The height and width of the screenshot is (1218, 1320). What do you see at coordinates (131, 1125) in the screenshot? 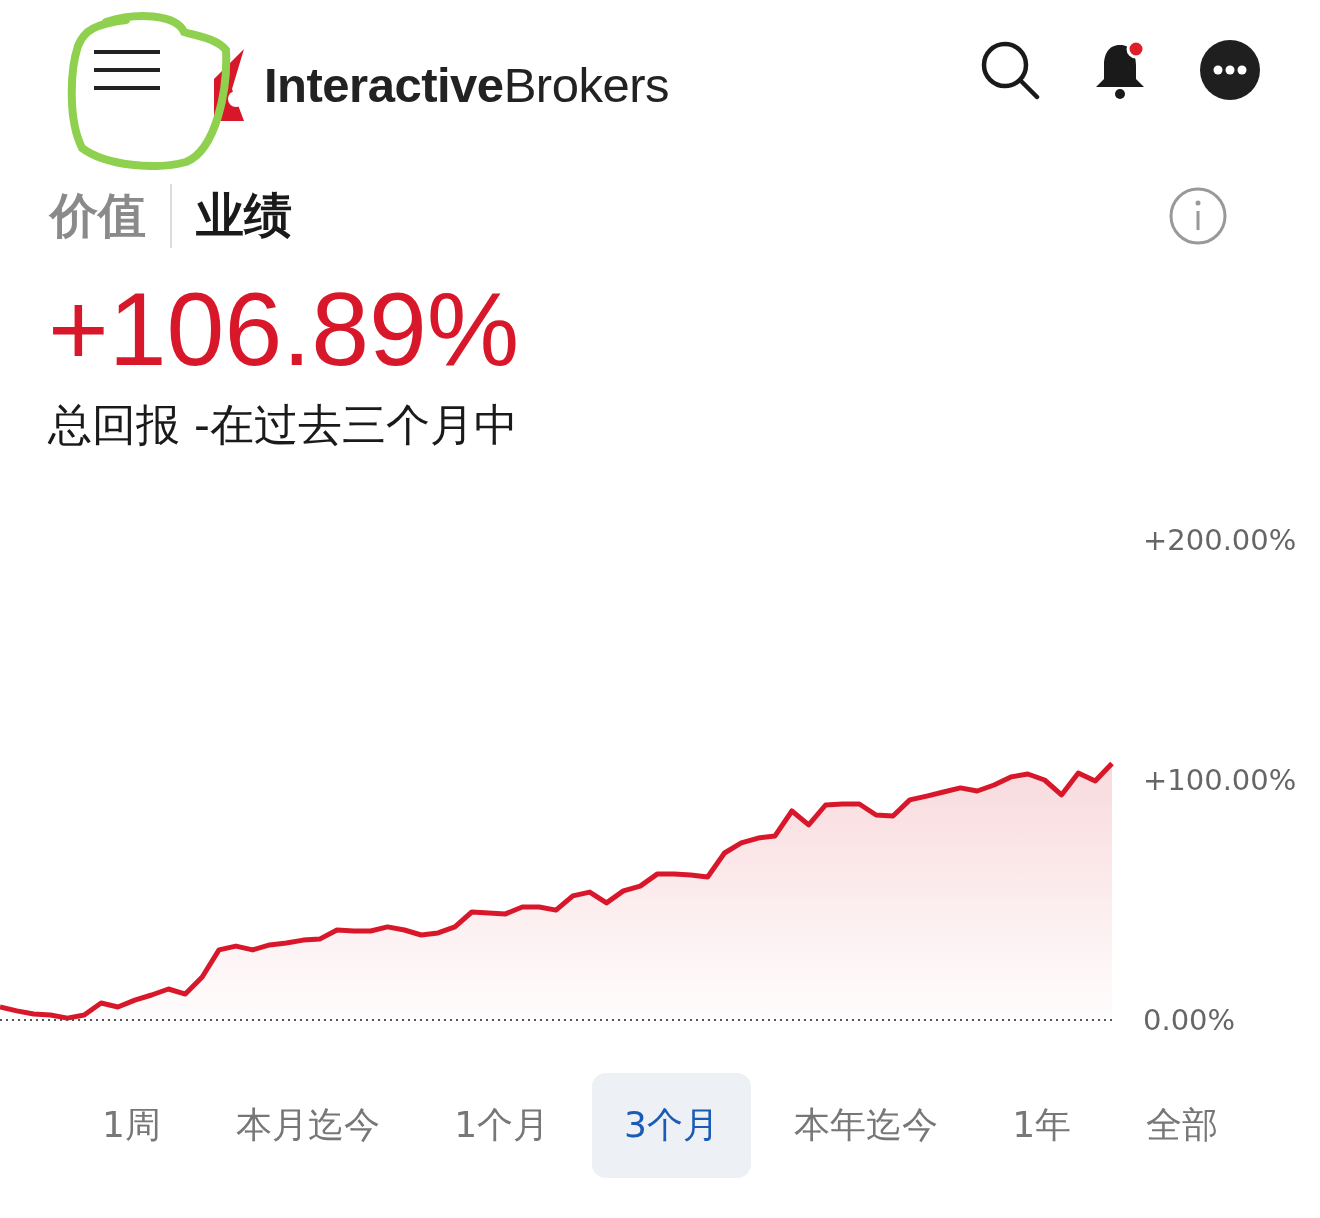
I see `period-tab: 1周` at bounding box center [131, 1125].